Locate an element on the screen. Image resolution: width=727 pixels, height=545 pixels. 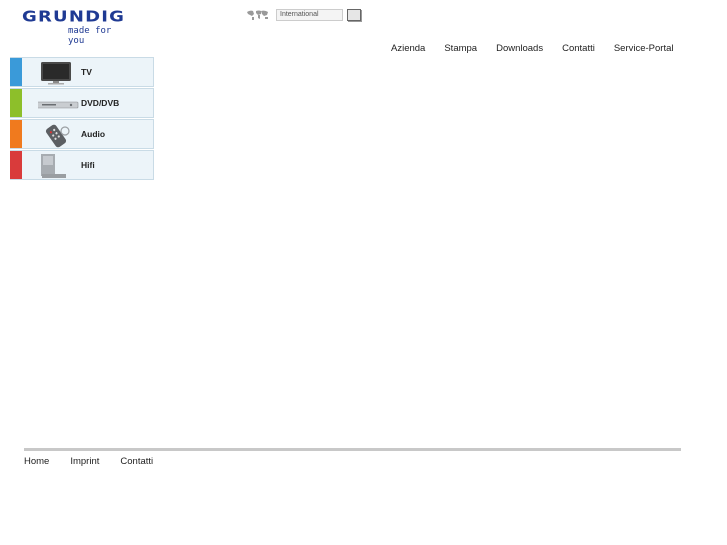
hifi-system-icon is located at coordinates (53, 166).